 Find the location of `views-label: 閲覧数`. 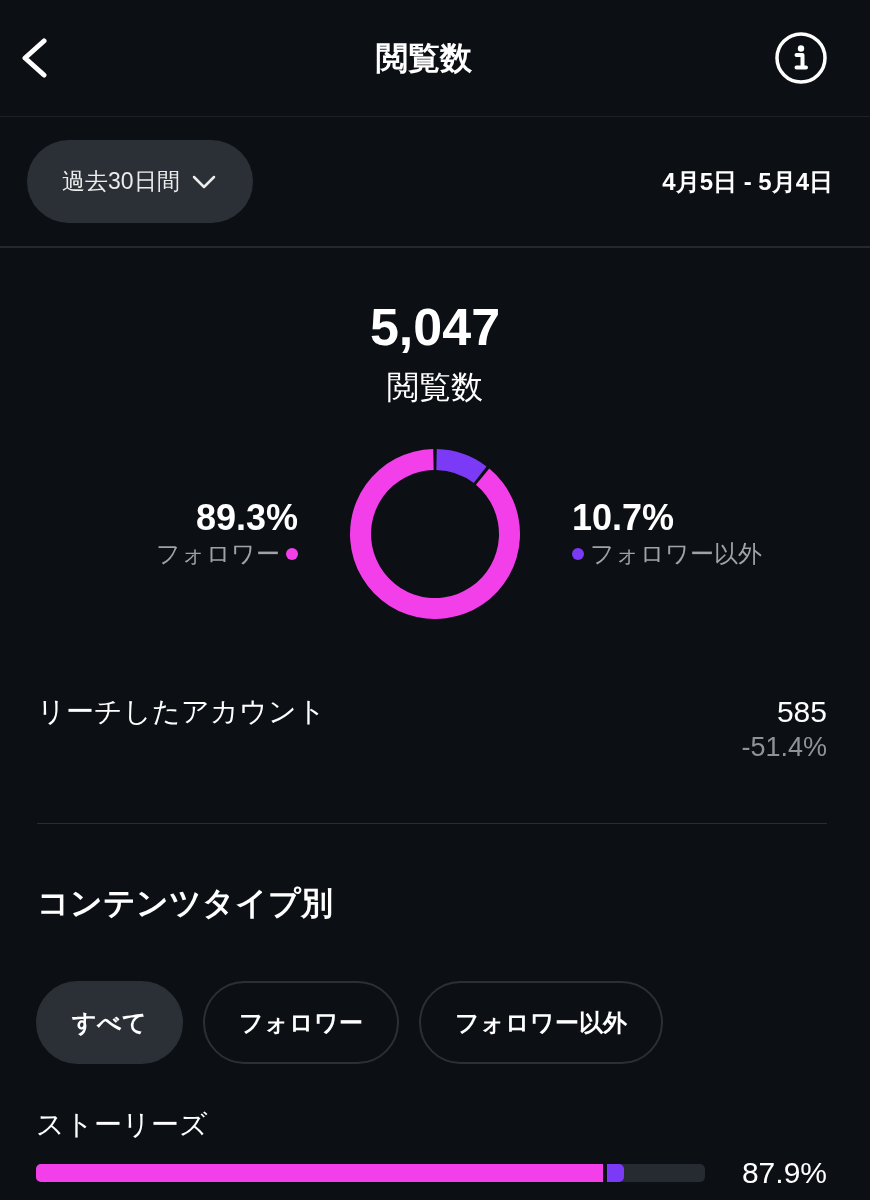

views-label: 閲覧数 is located at coordinates (435, 387).